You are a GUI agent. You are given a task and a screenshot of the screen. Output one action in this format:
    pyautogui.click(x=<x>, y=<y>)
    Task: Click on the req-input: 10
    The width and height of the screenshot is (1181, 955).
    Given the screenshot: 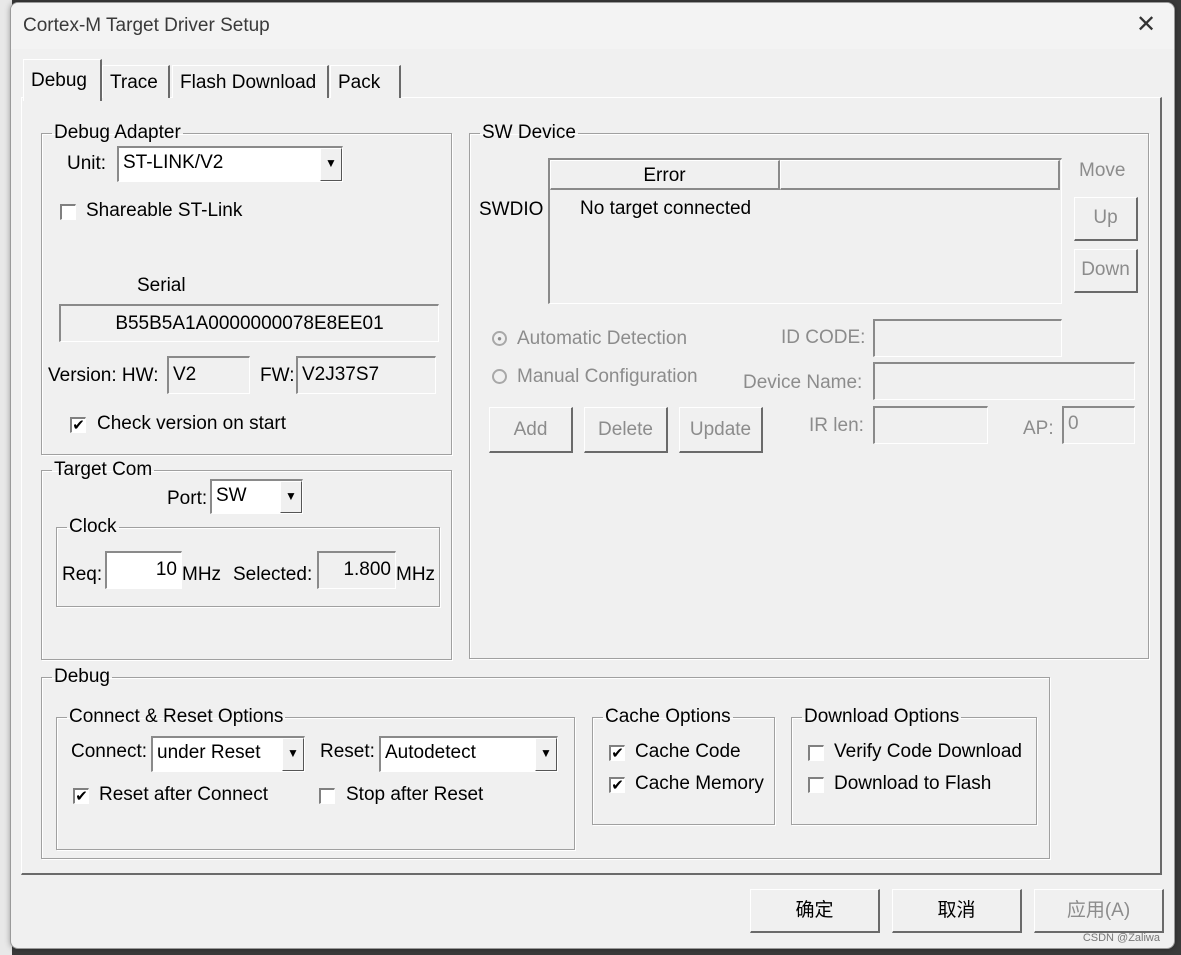 What is the action you would take?
    pyautogui.click(x=143, y=570)
    